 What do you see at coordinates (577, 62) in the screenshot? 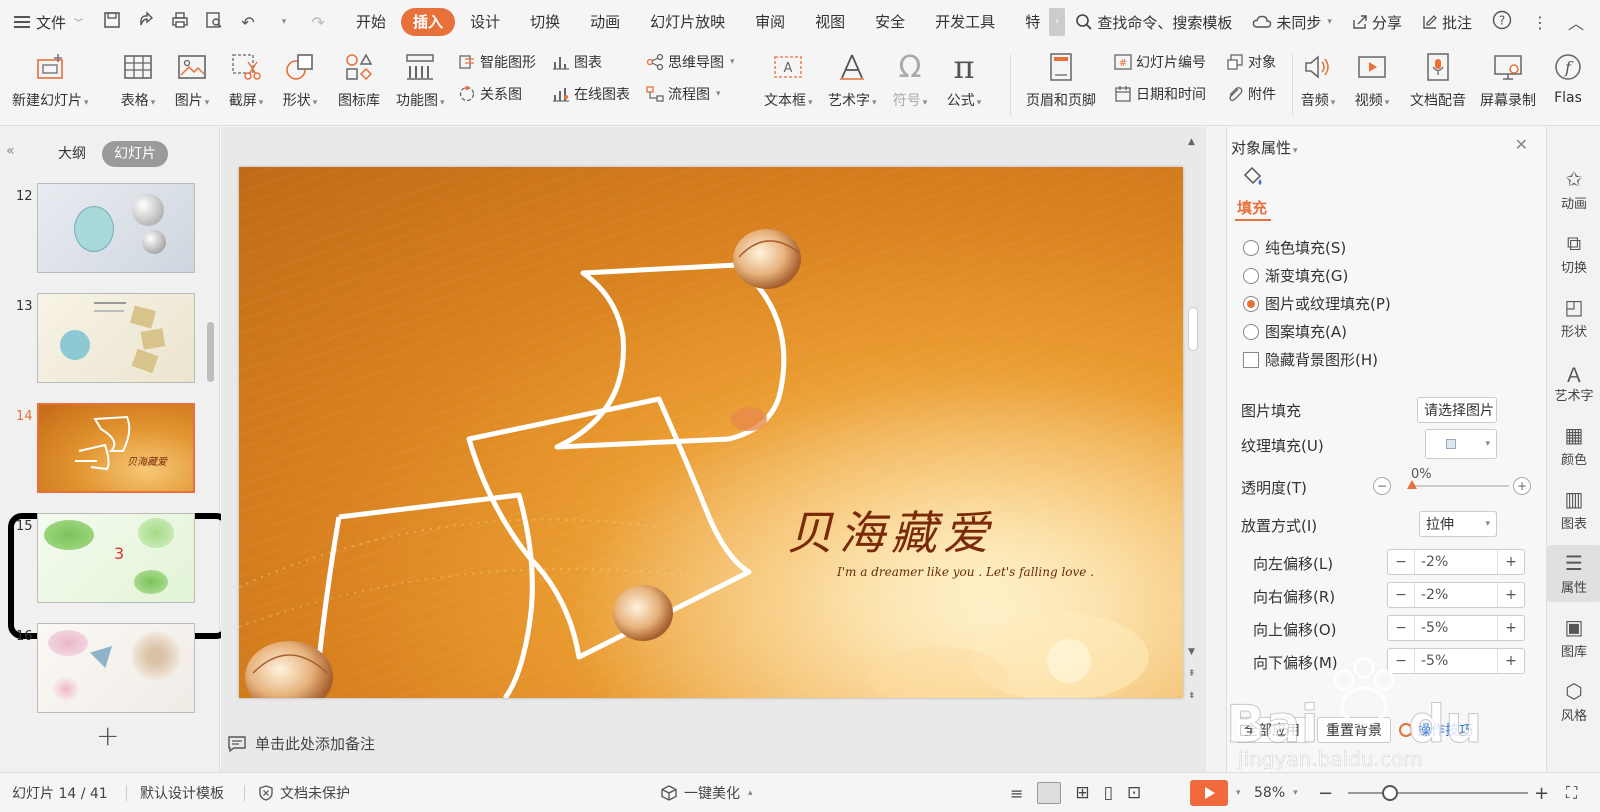
I see `chart-button: 图表` at bounding box center [577, 62].